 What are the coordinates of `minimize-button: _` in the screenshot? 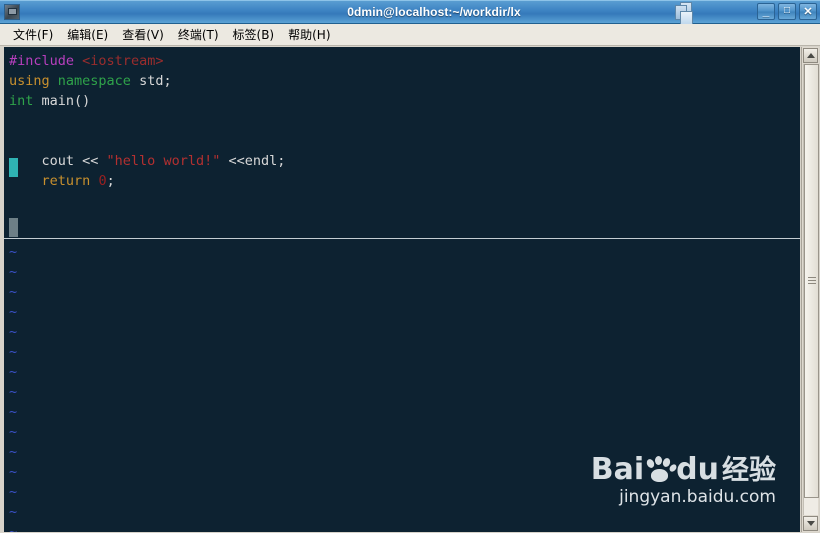 It's located at (766, 11).